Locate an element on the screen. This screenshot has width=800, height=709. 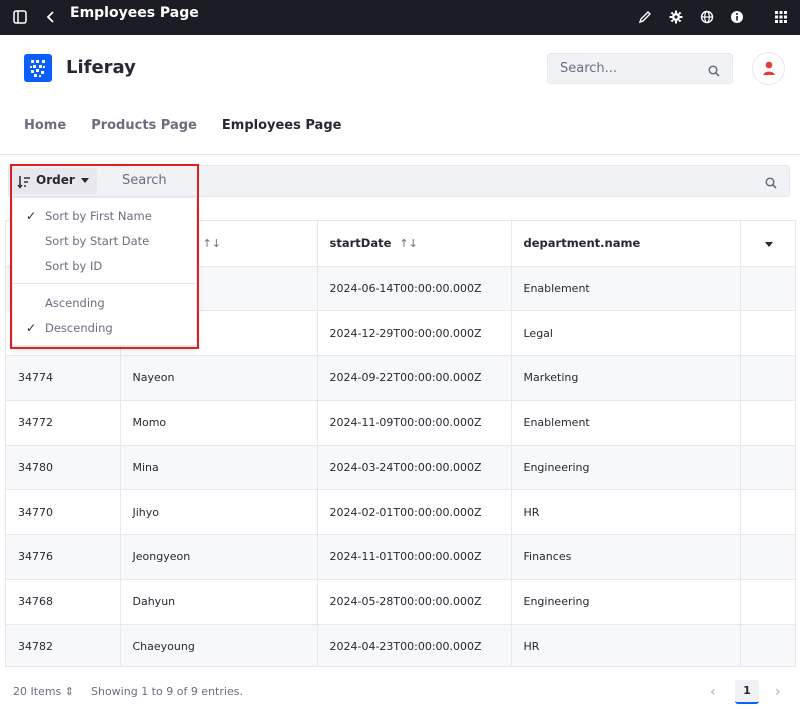
table-row: 34782 Chaeyoung 2024-04-23T00:00:00.000Z HR is located at coordinates (400, 645).